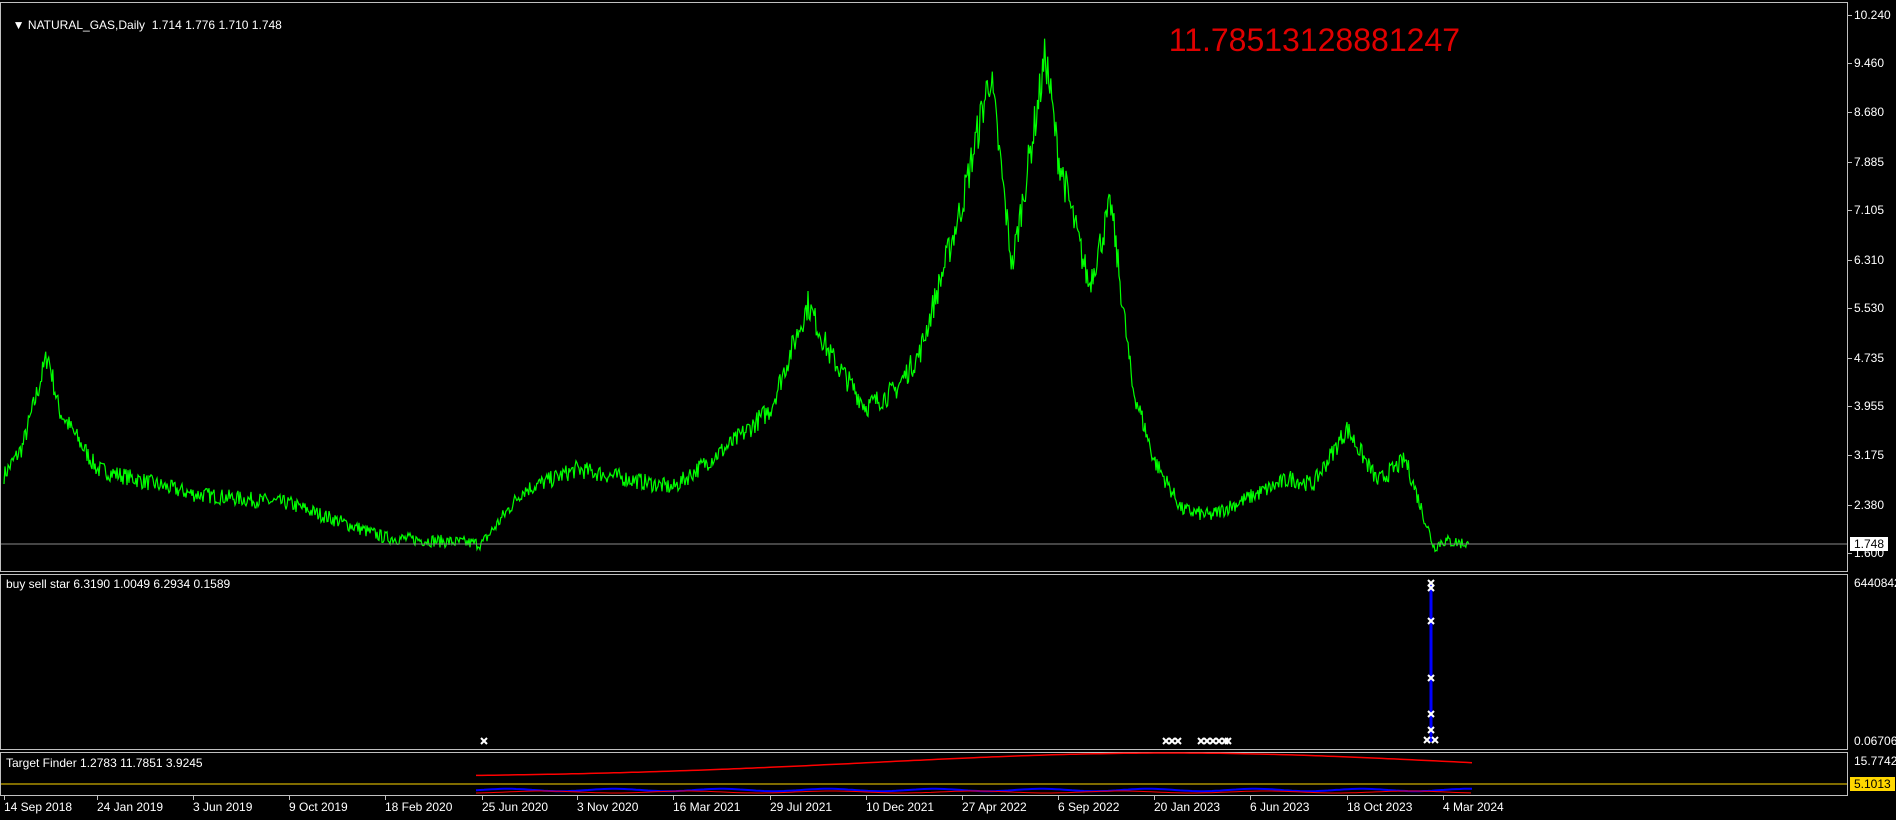 The image size is (1896, 820). Describe the element at coordinates (38, 807) in the screenshot. I see `time-tick-label: 14 Sep 2018` at that location.